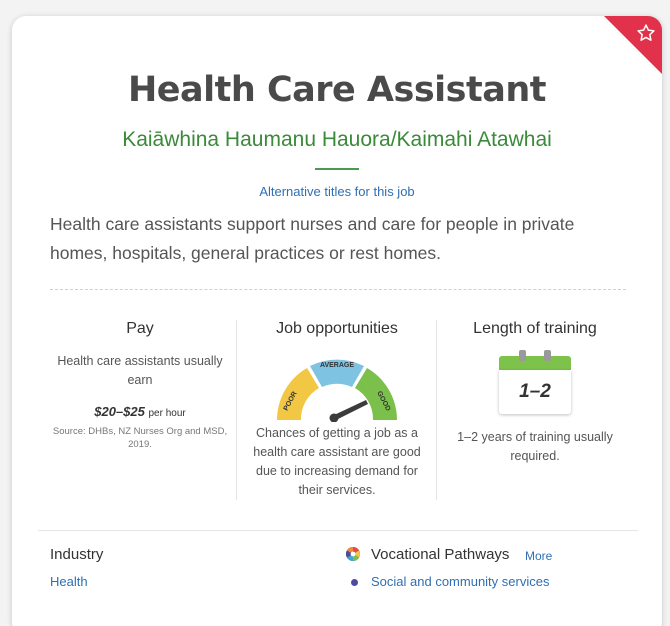 This screenshot has height=626, width=670. Describe the element at coordinates (140, 328) in the screenshot. I see `pay-heading: Pay` at that location.